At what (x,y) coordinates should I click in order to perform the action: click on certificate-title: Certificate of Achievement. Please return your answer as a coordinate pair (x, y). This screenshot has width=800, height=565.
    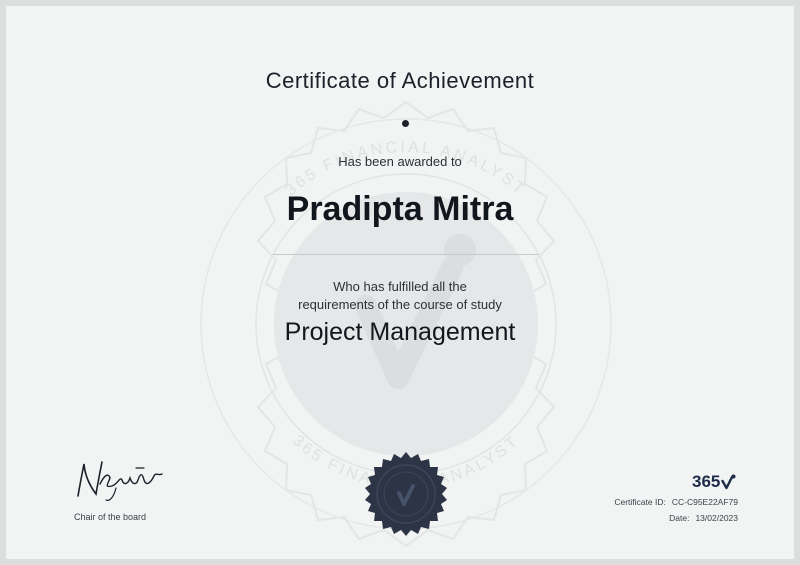
    Looking at the image, I should click on (400, 80).